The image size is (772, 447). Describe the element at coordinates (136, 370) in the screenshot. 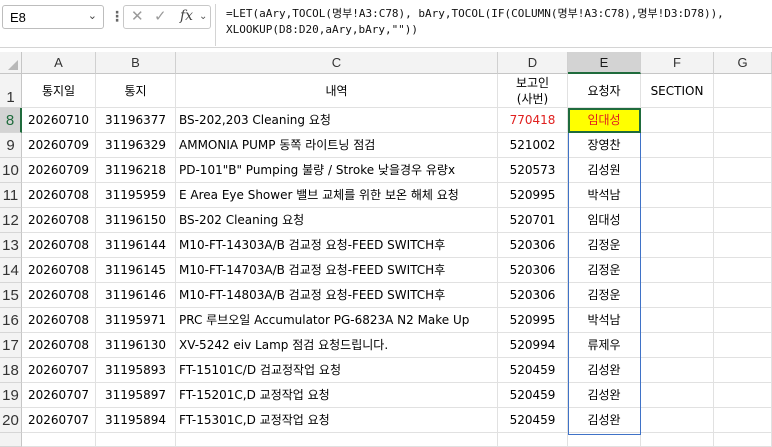

I see `cell-b18: 31195893` at that location.